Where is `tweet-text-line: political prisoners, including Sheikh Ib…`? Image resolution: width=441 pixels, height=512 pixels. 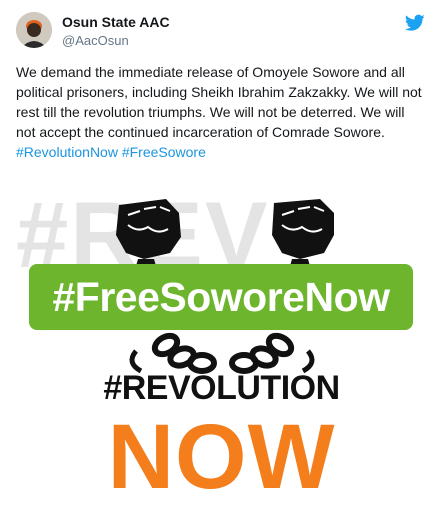 tweet-text-line: political prisoners, including Sheikh Ib… is located at coordinates (219, 92).